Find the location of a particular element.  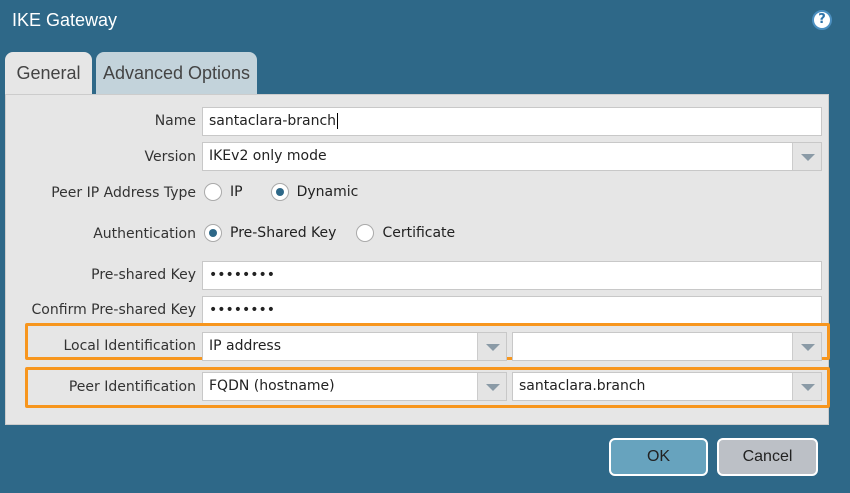

local-id-value-select is located at coordinates (667, 346).